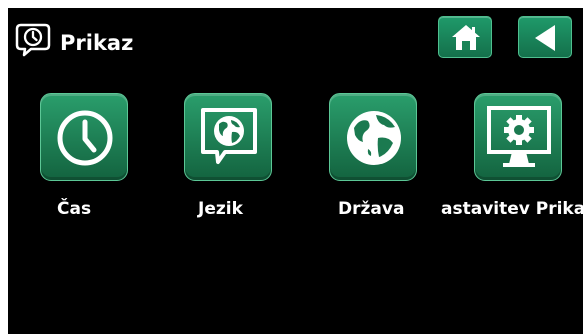  I want to click on tile-label-nastavitev-prikaza: astavitev Prika, so click(512, 209).